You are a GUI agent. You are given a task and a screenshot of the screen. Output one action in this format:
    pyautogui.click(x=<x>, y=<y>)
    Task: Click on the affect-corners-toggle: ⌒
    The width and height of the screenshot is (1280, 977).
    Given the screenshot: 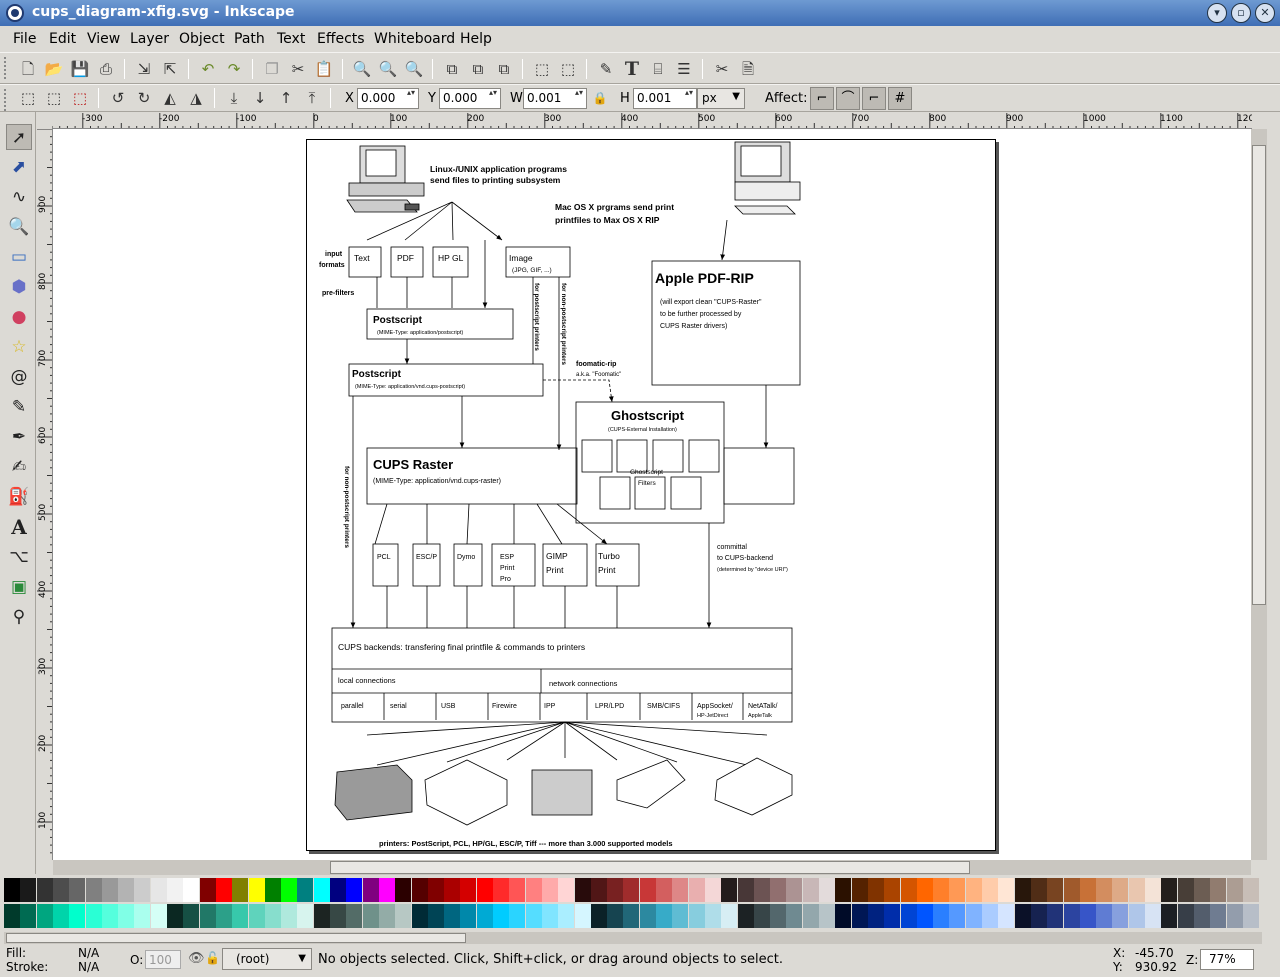 What is the action you would take?
    pyautogui.click(x=848, y=98)
    